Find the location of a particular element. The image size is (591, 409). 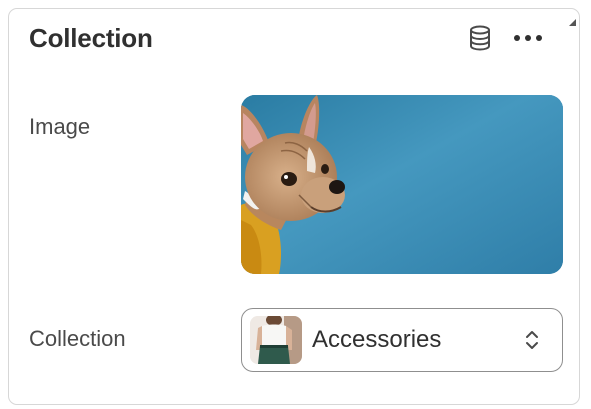

chevron-up-down-icon is located at coordinates (532, 340).